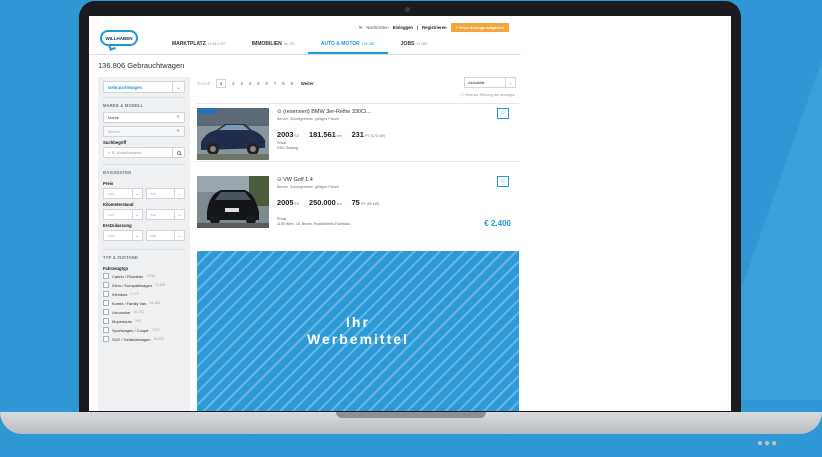  What do you see at coordinates (138, 152) in the screenshot?
I see `search-input: z. B. Modellvariante` at bounding box center [138, 152].